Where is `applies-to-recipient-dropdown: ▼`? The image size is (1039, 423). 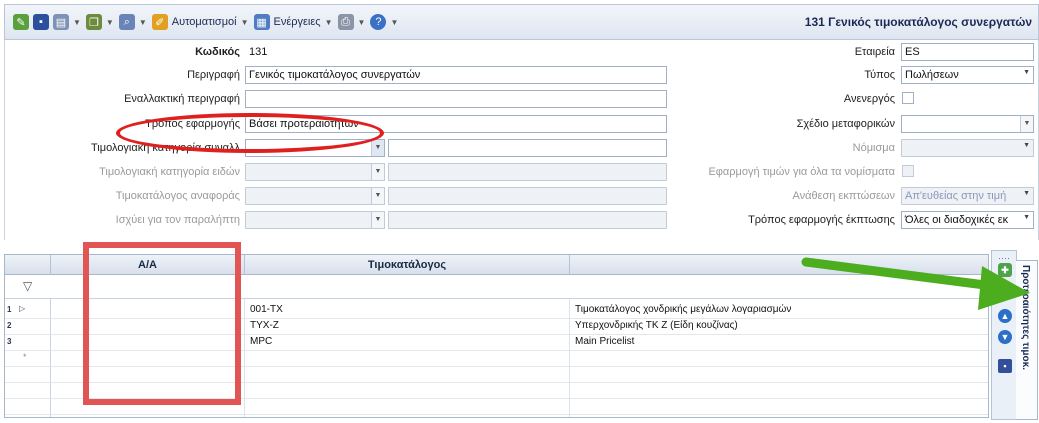 applies-to-recipient-dropdown: ▼ is located at coordinates (315, 220).